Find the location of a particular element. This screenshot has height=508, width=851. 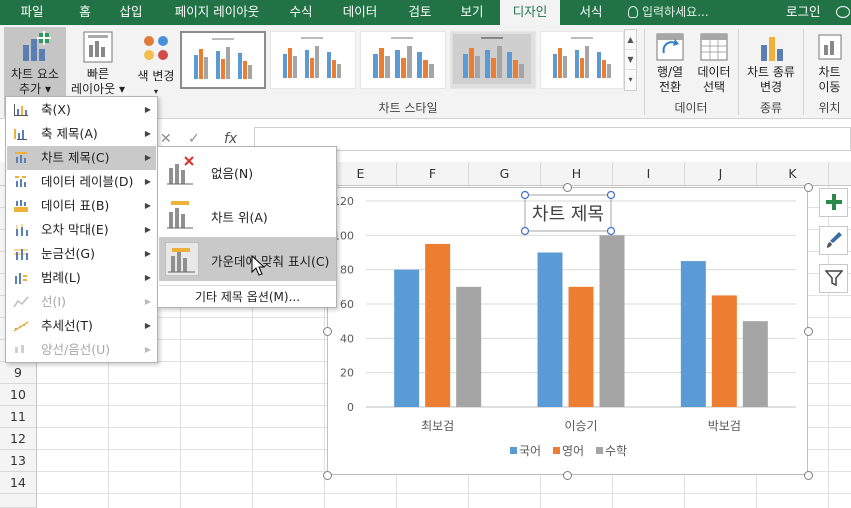

menu-item-axes: 축(X) ▶ is located at coordinates (81, 110).